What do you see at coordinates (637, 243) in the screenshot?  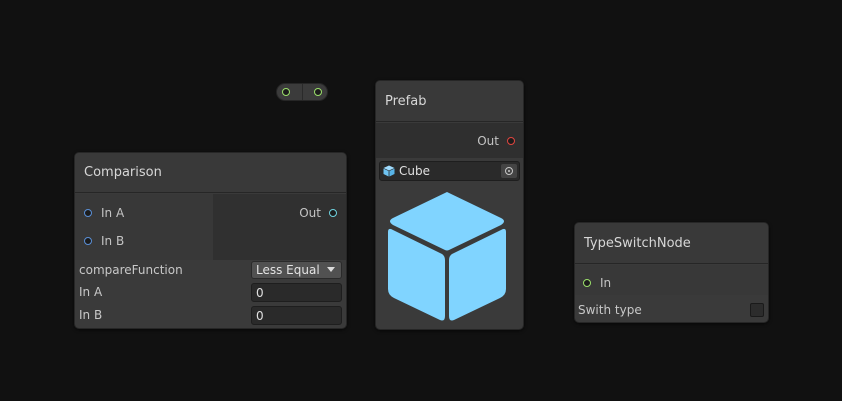 I see `node-title-text: TypeSwitchNode` at bounding box center [637, 243].